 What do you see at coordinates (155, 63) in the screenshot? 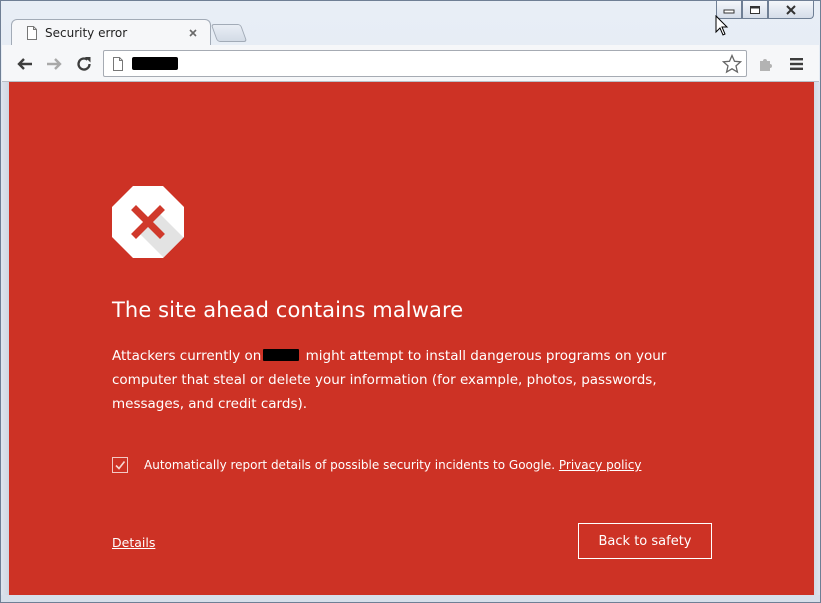
I see `url-text-redacted` at bounding box center [155, 63].